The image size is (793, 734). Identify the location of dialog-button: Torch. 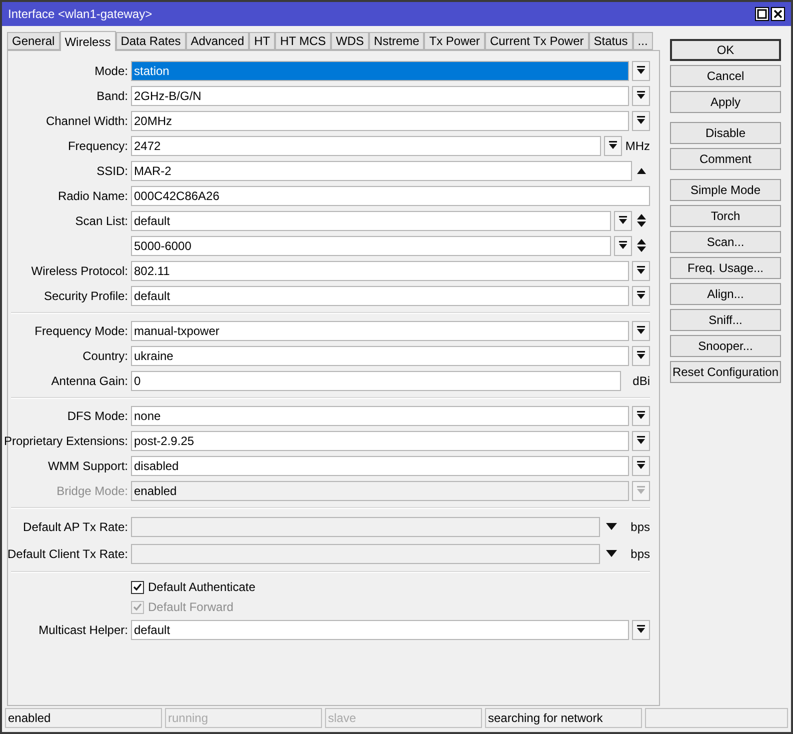
(725, 216).